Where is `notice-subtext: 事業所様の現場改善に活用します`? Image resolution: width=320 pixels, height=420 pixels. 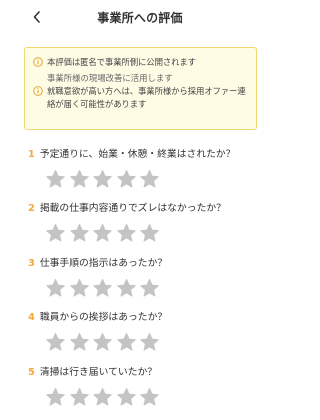
notice-subtext: 事業所様の現場改善に活用します is located at coordinates (110, 78).